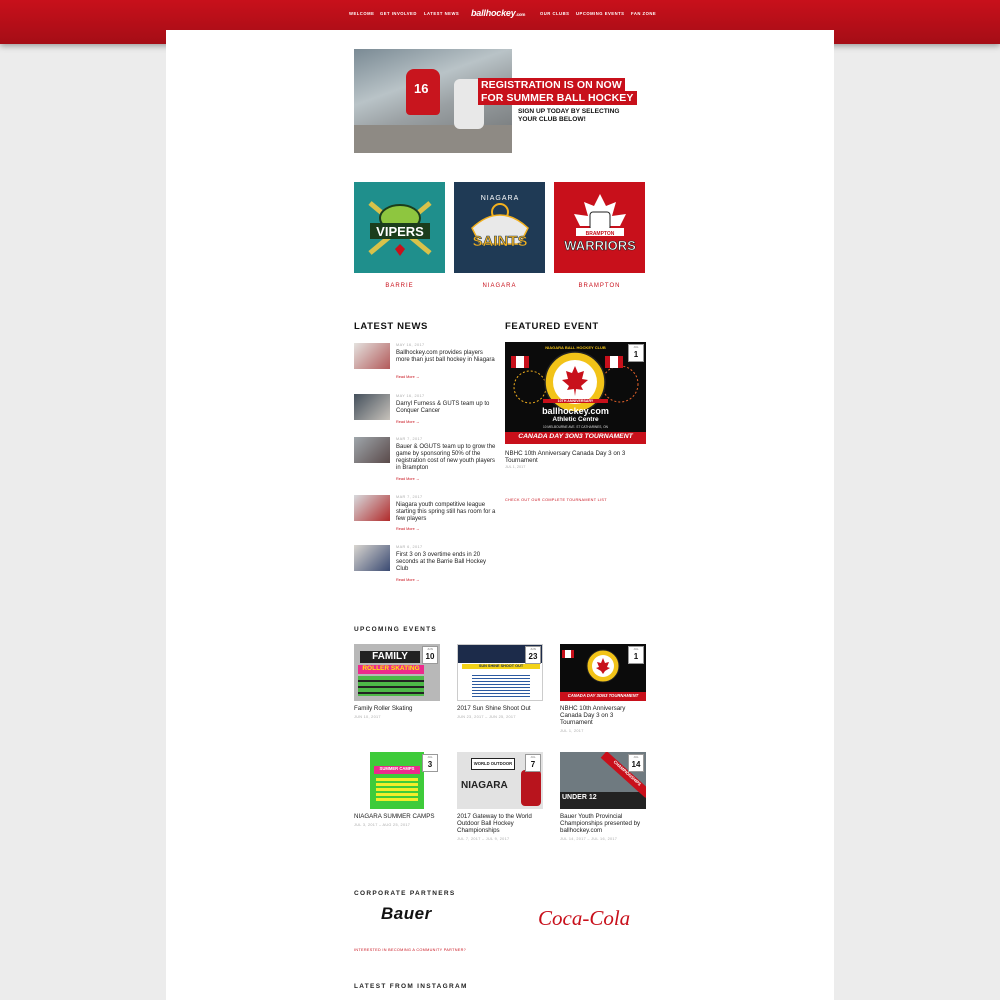 This screenshot has width=1000, height=1000. I want to click on poster-address: 10 MELBOURNE AVE. ST CATHARINES, ON, so click(575, 427).